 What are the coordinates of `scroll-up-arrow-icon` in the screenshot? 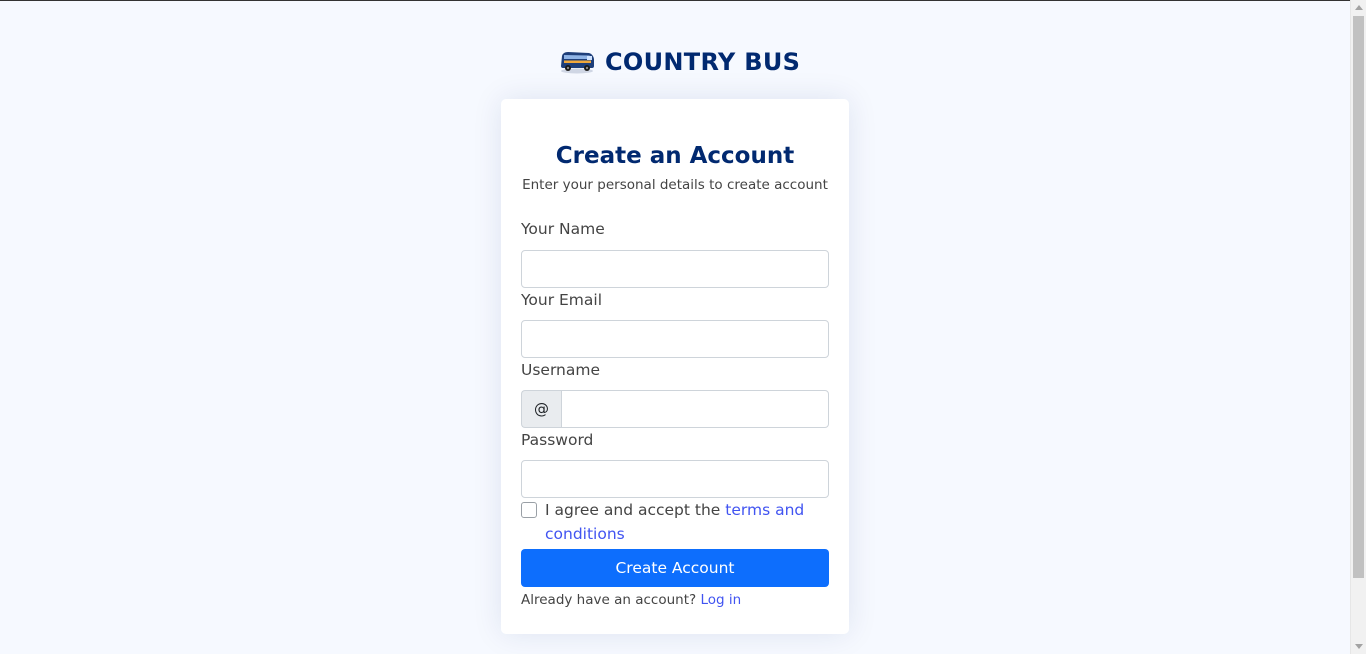 It's located at (1359, 7).